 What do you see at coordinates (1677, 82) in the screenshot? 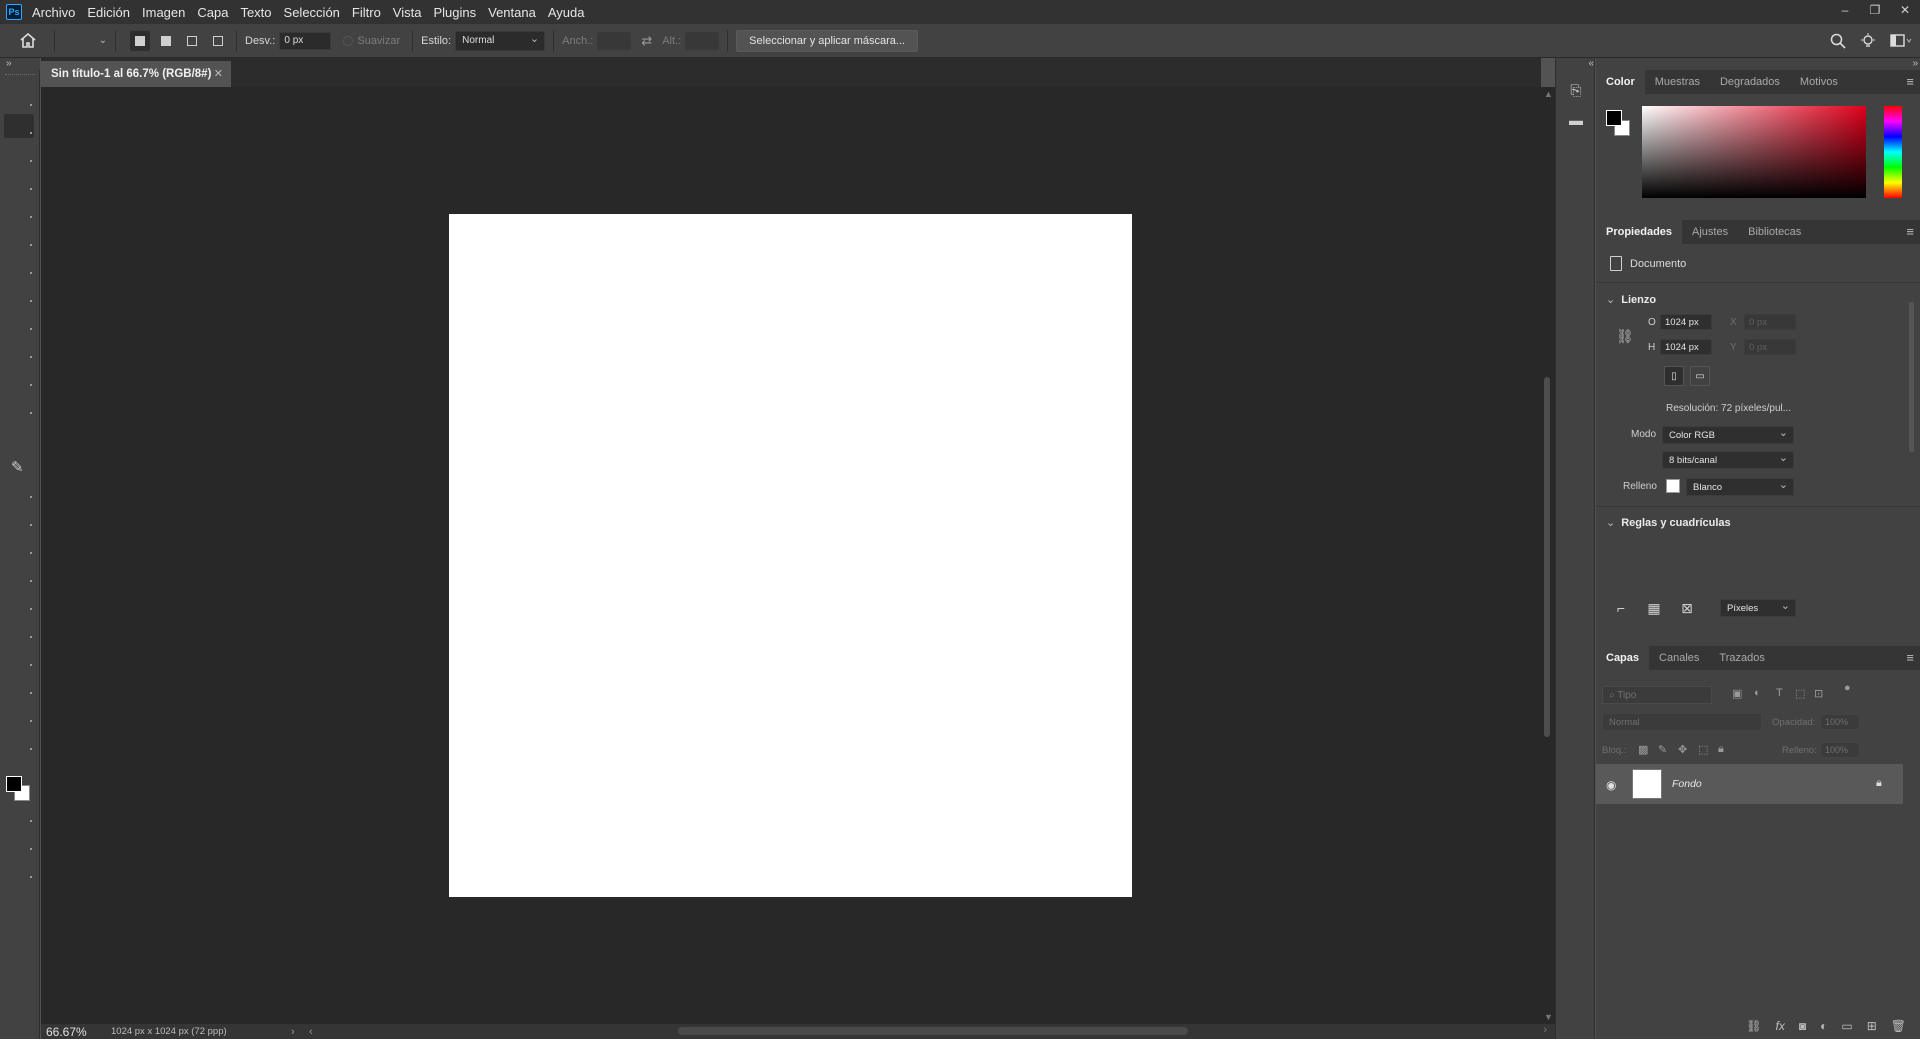
I see `tab-muestras: Muestras` at bounding box center [1677, 82].